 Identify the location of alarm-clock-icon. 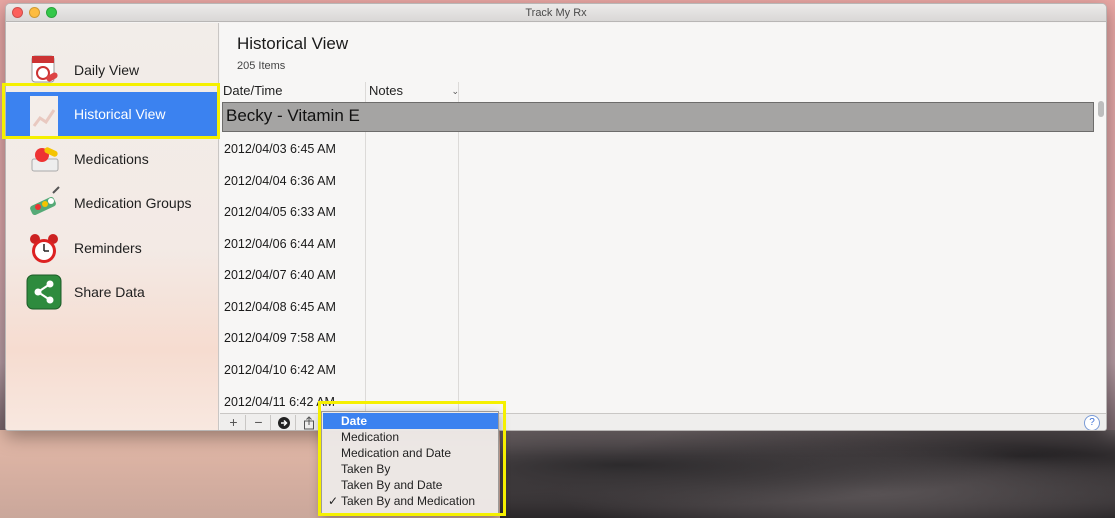
(44, 248).